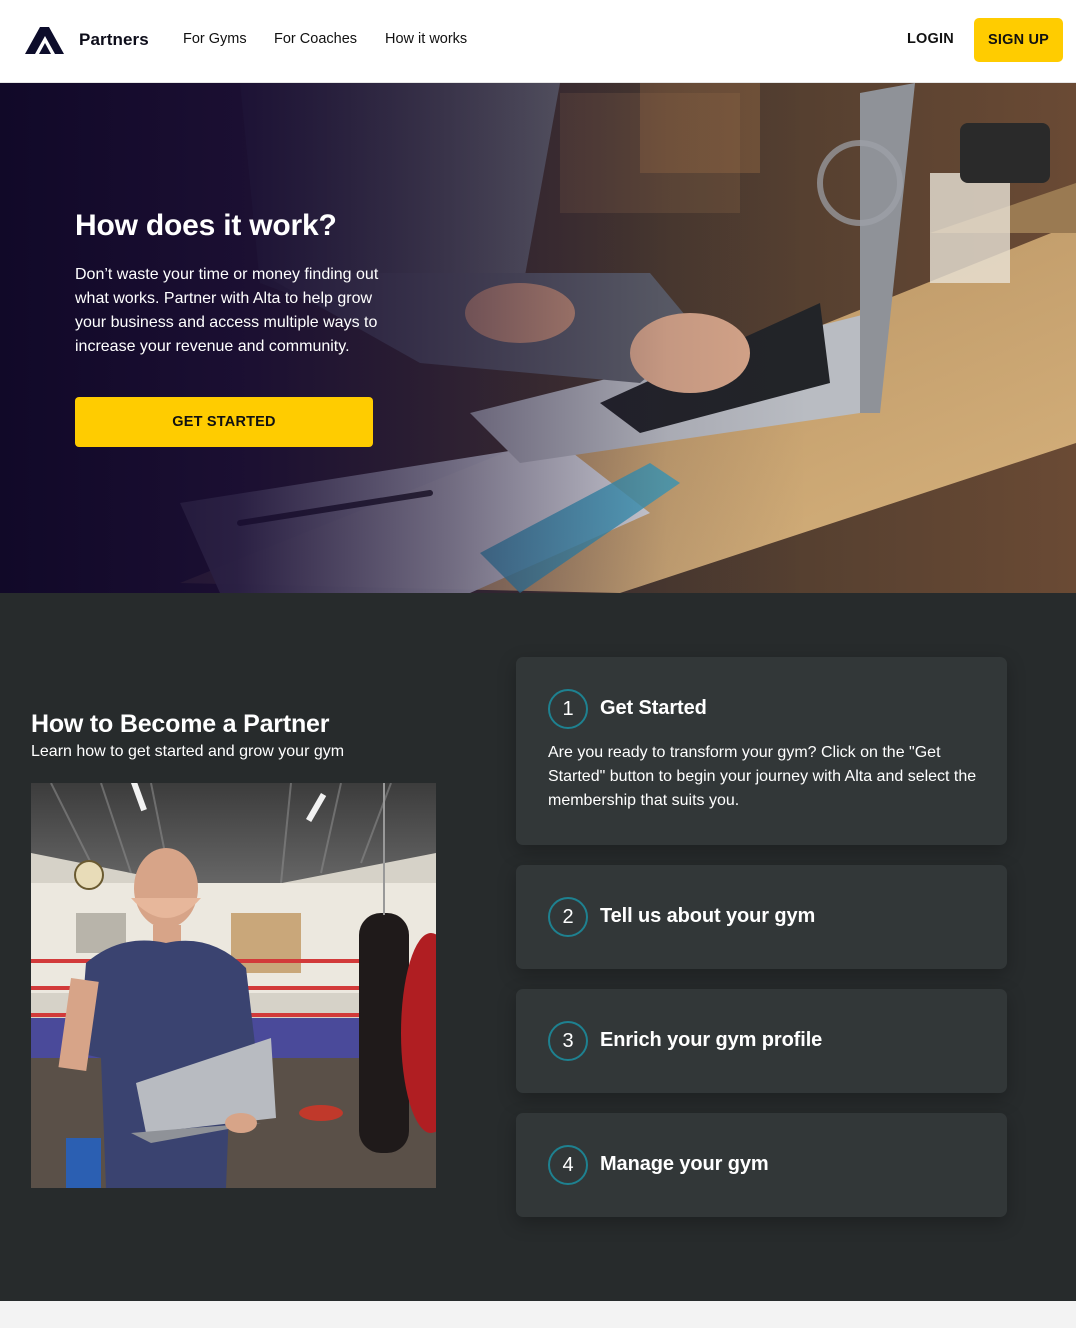 The image size is (1076, 1328). Describe the element at coordinates (711, 1040) in the screenshot. I see `step-title: Enrich your gym profile` at that location.